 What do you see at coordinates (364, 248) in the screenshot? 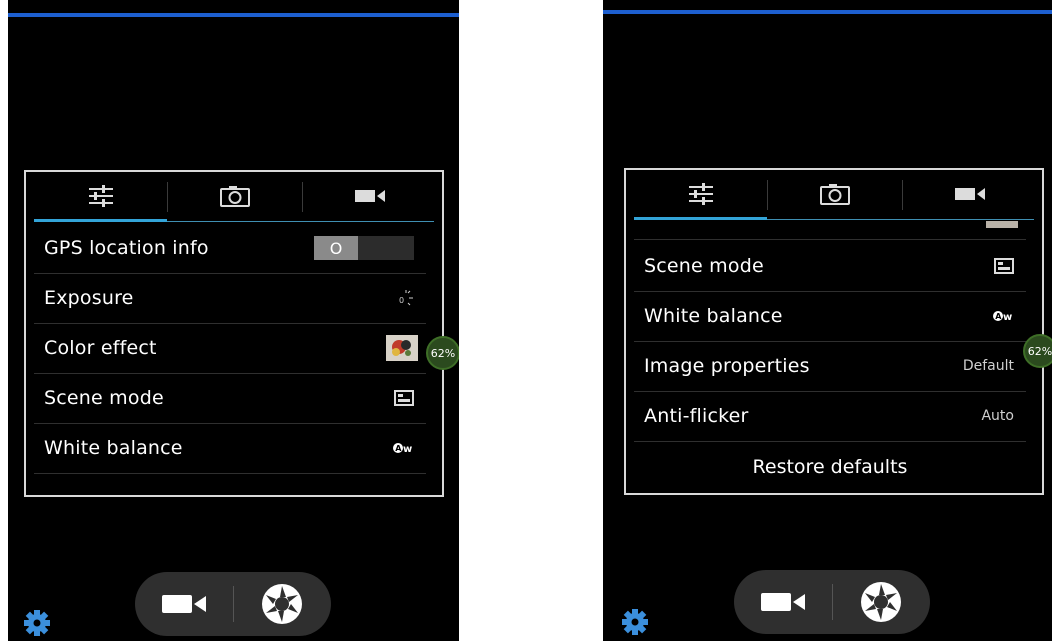
I see `gps-toggle: O` at bounding box center [364, 248].